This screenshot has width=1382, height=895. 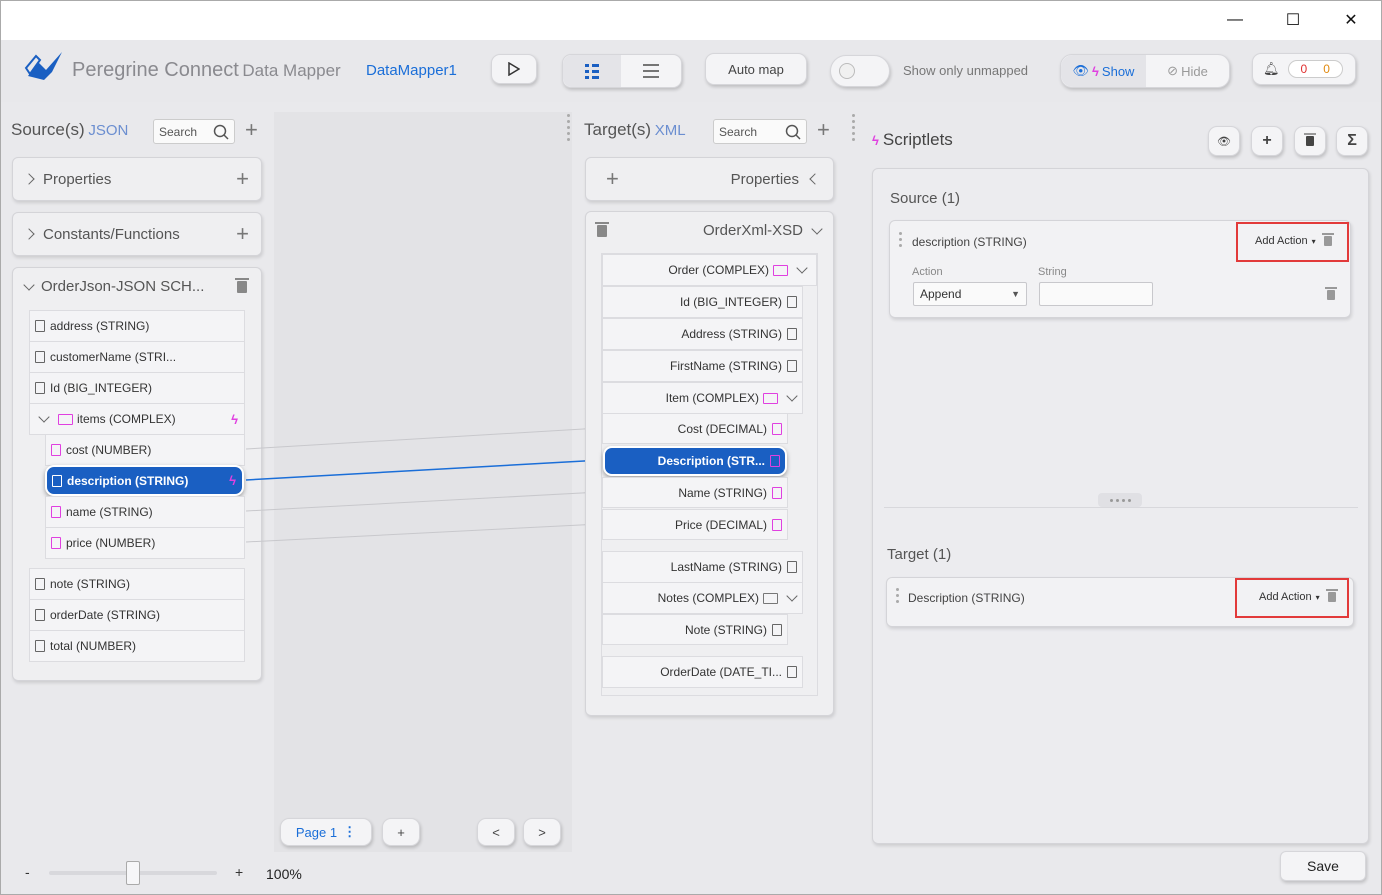 I want to click on delete-scriptlet-button, so click(x=1310, y=141).